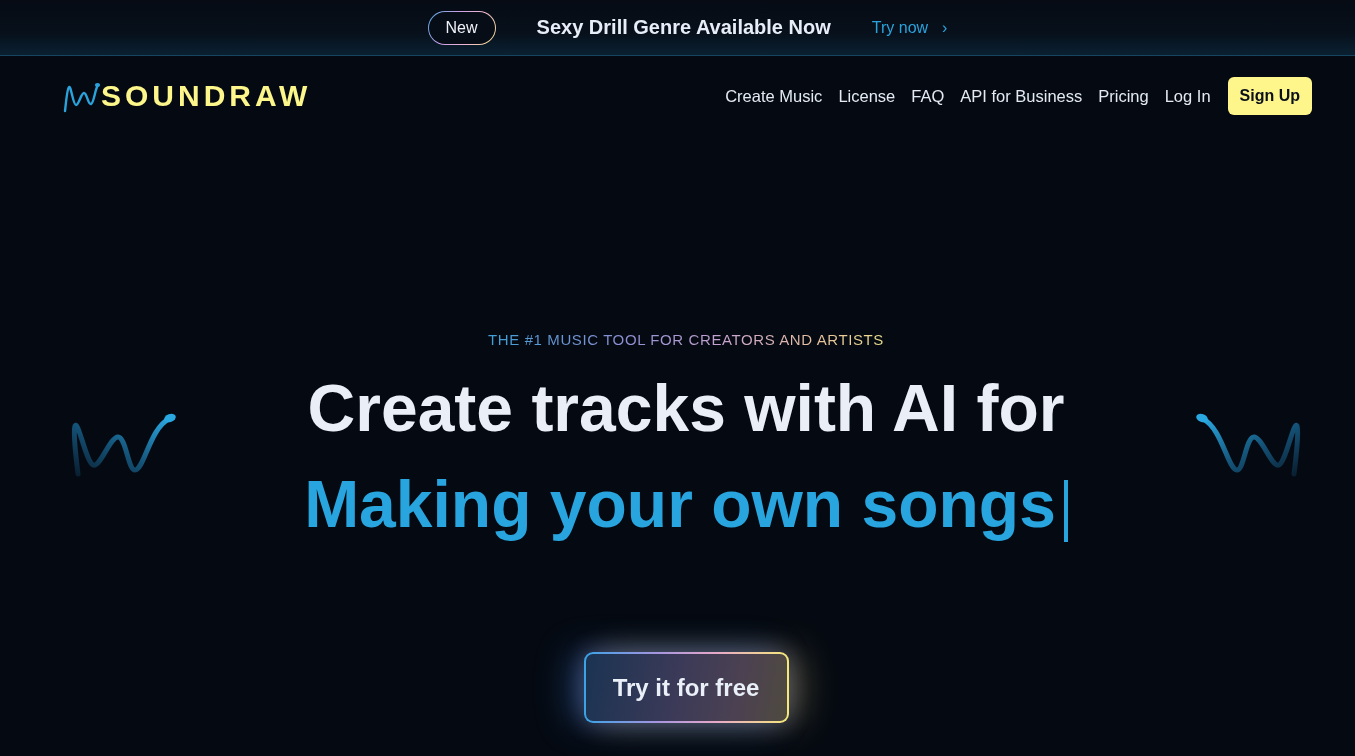 This screenshot has width=1355, height=756. What do you see at coordinates (1065, 511) in the screenshot?
I see `text-cursor-icon` at bounding box center [1065, 511].